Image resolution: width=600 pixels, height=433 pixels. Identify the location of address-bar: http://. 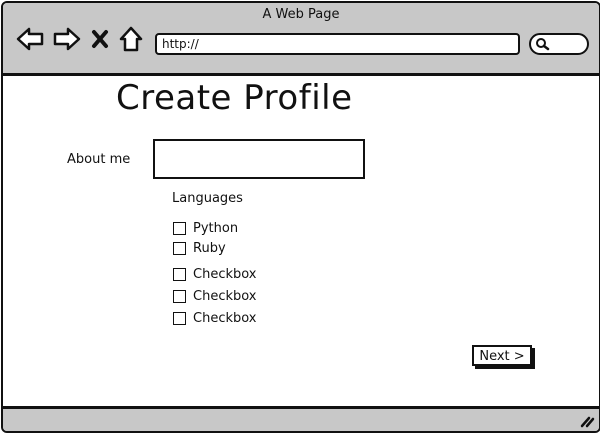
(337, 44).